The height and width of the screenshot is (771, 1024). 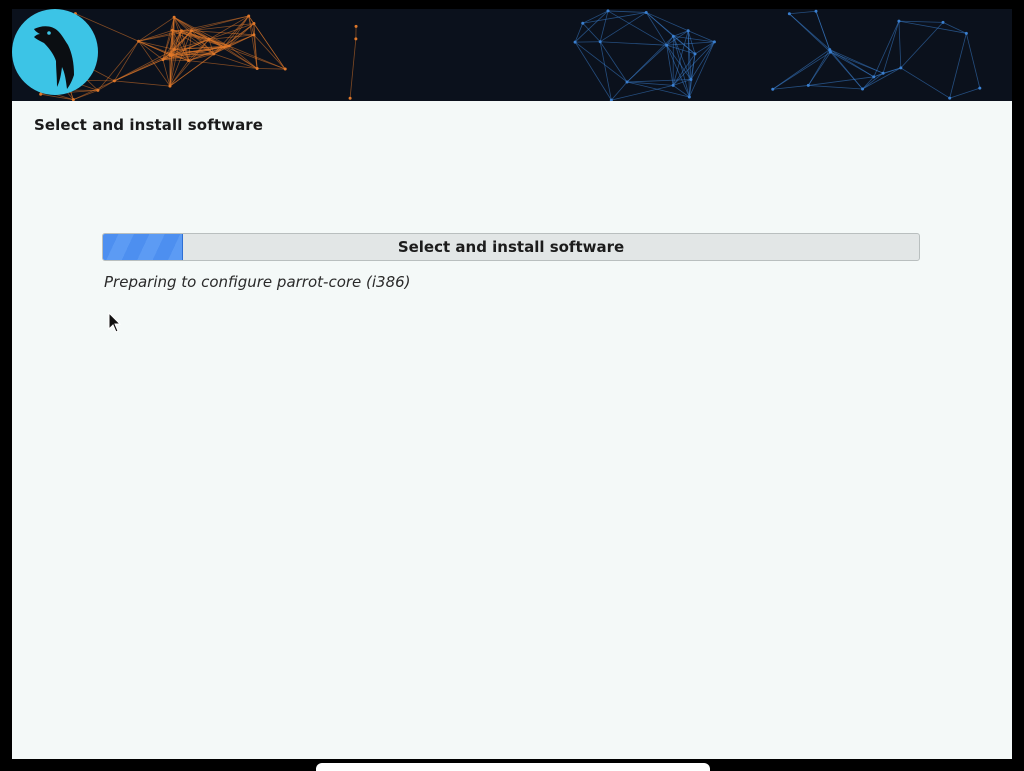 I want to click on bottom-panel-handle, so click(x=513, y=767).